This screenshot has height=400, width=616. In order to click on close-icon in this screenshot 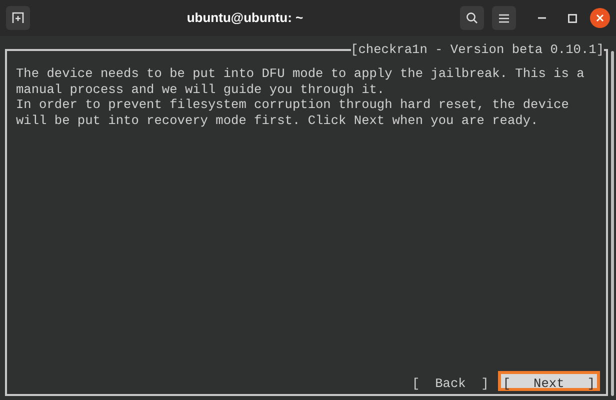, I will do `click(600, 18)`.